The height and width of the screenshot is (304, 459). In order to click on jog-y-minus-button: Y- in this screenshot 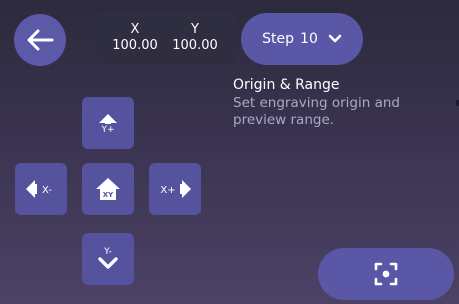, I will do `click(108, 259)`.